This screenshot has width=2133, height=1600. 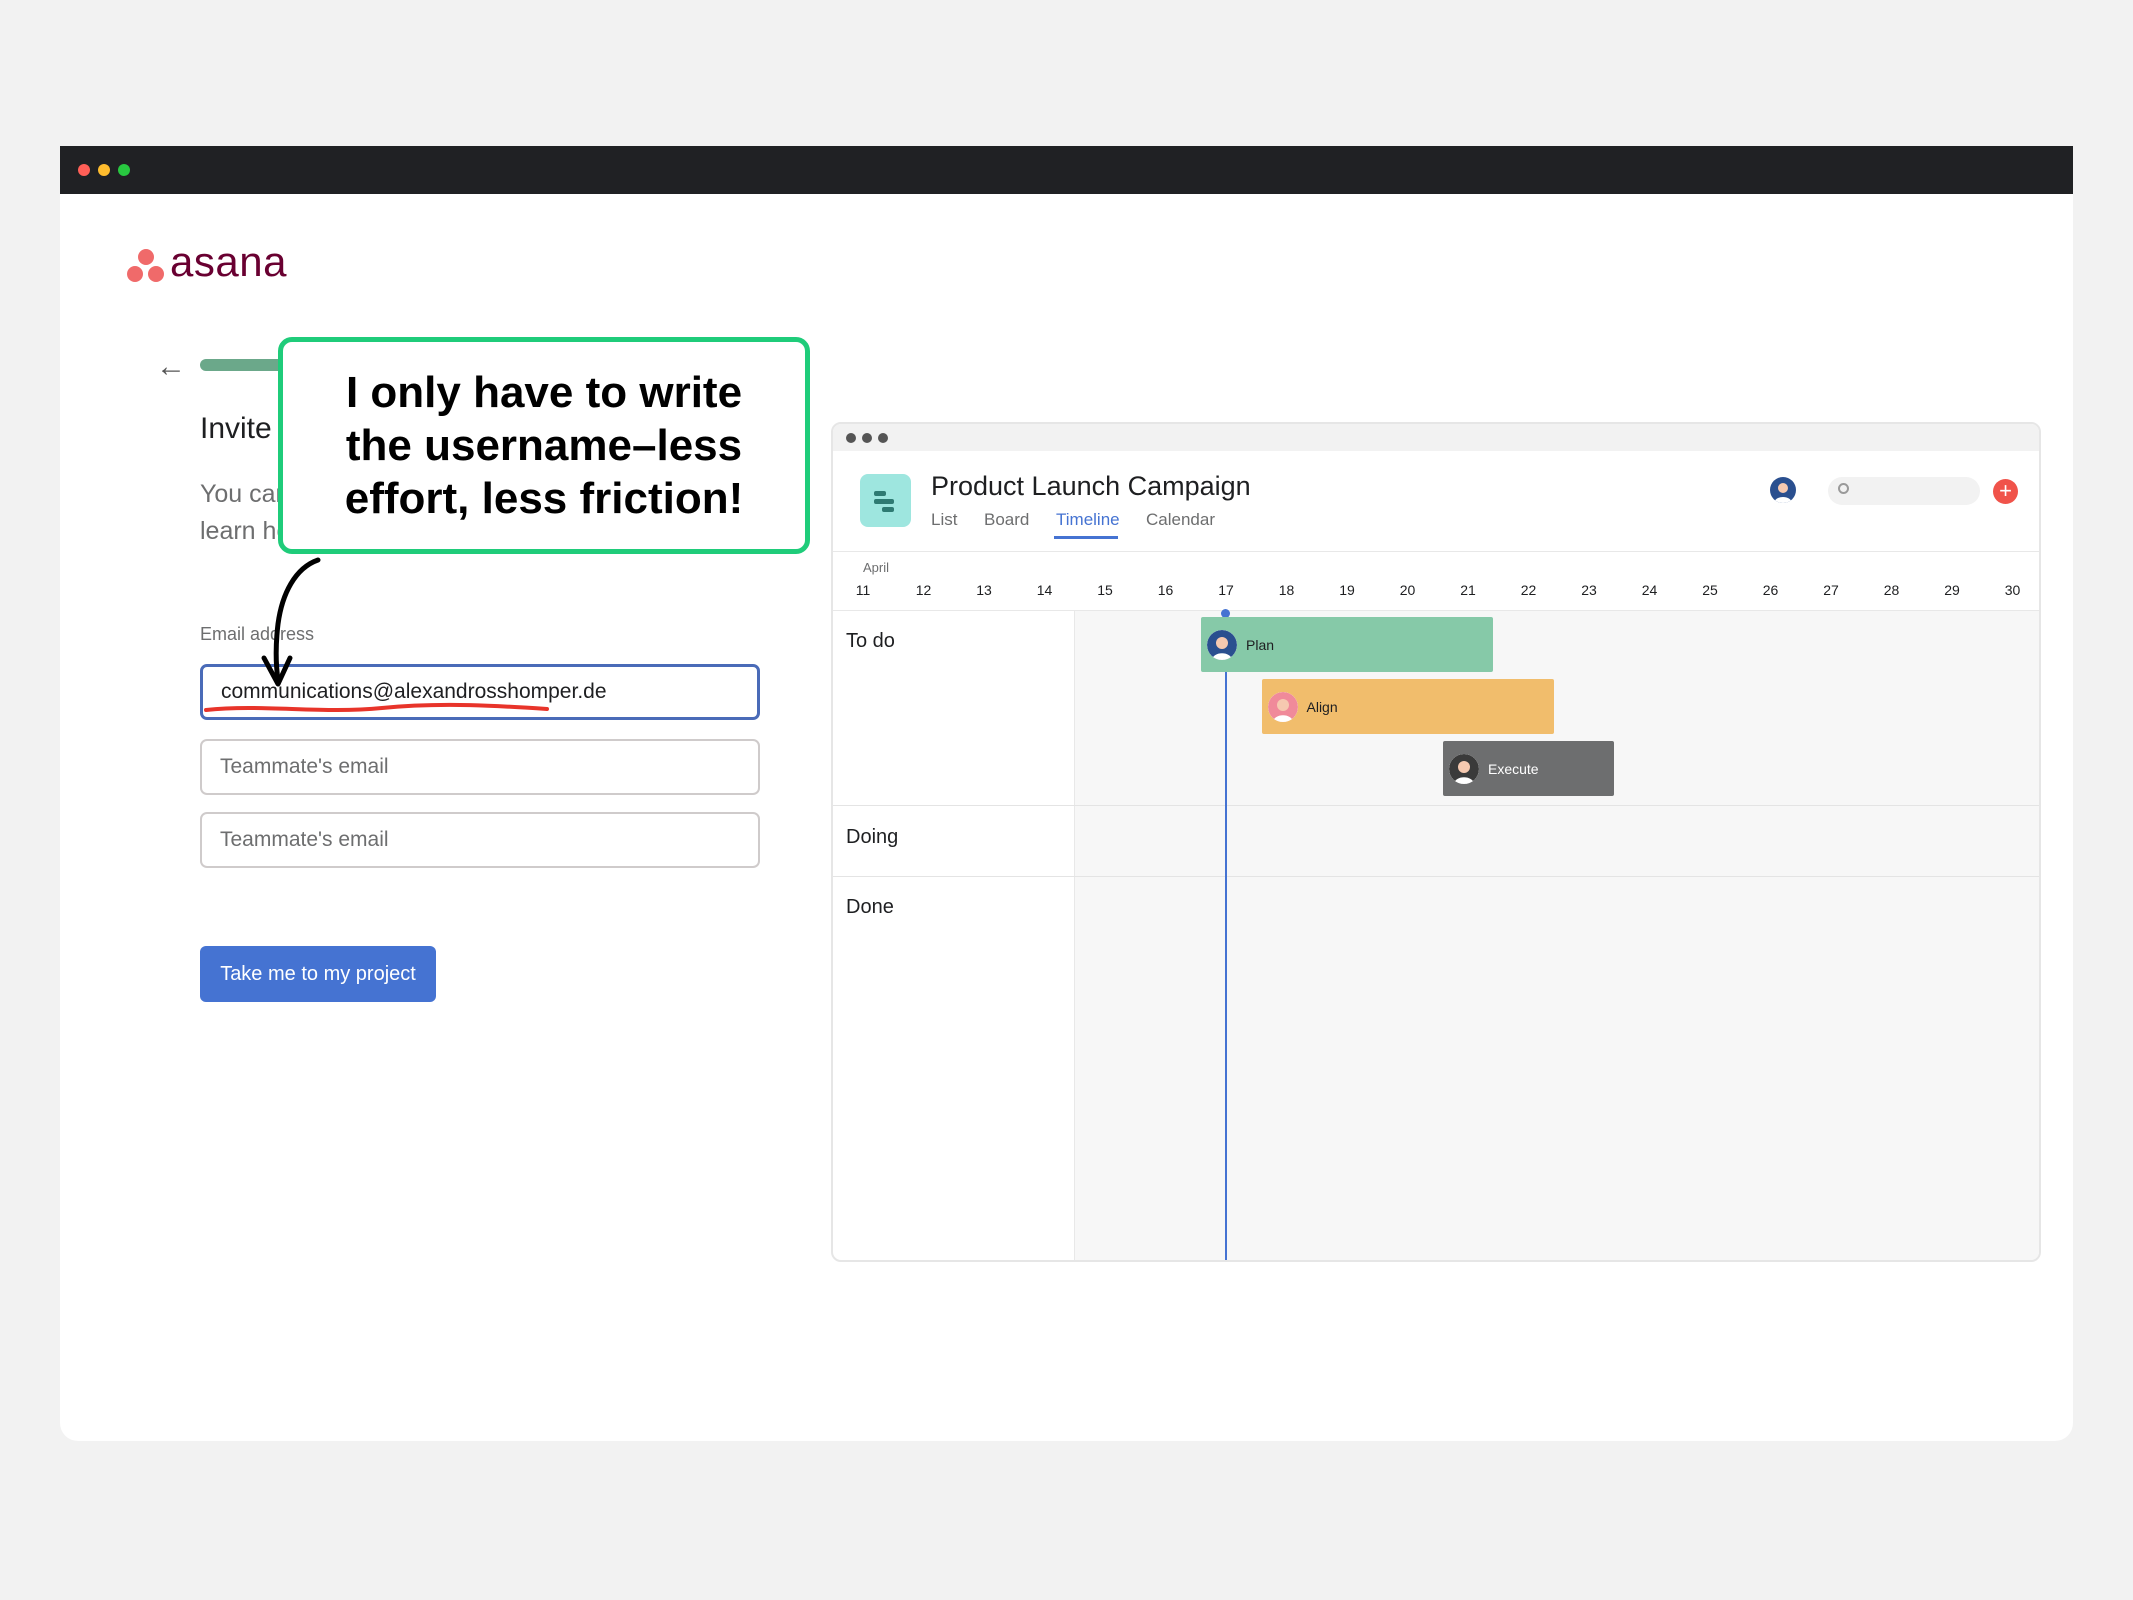 What do you see at coordinates (885, 500) in the screenshot?
I see `project-timeline-icon` at bounding box center [885, 500].